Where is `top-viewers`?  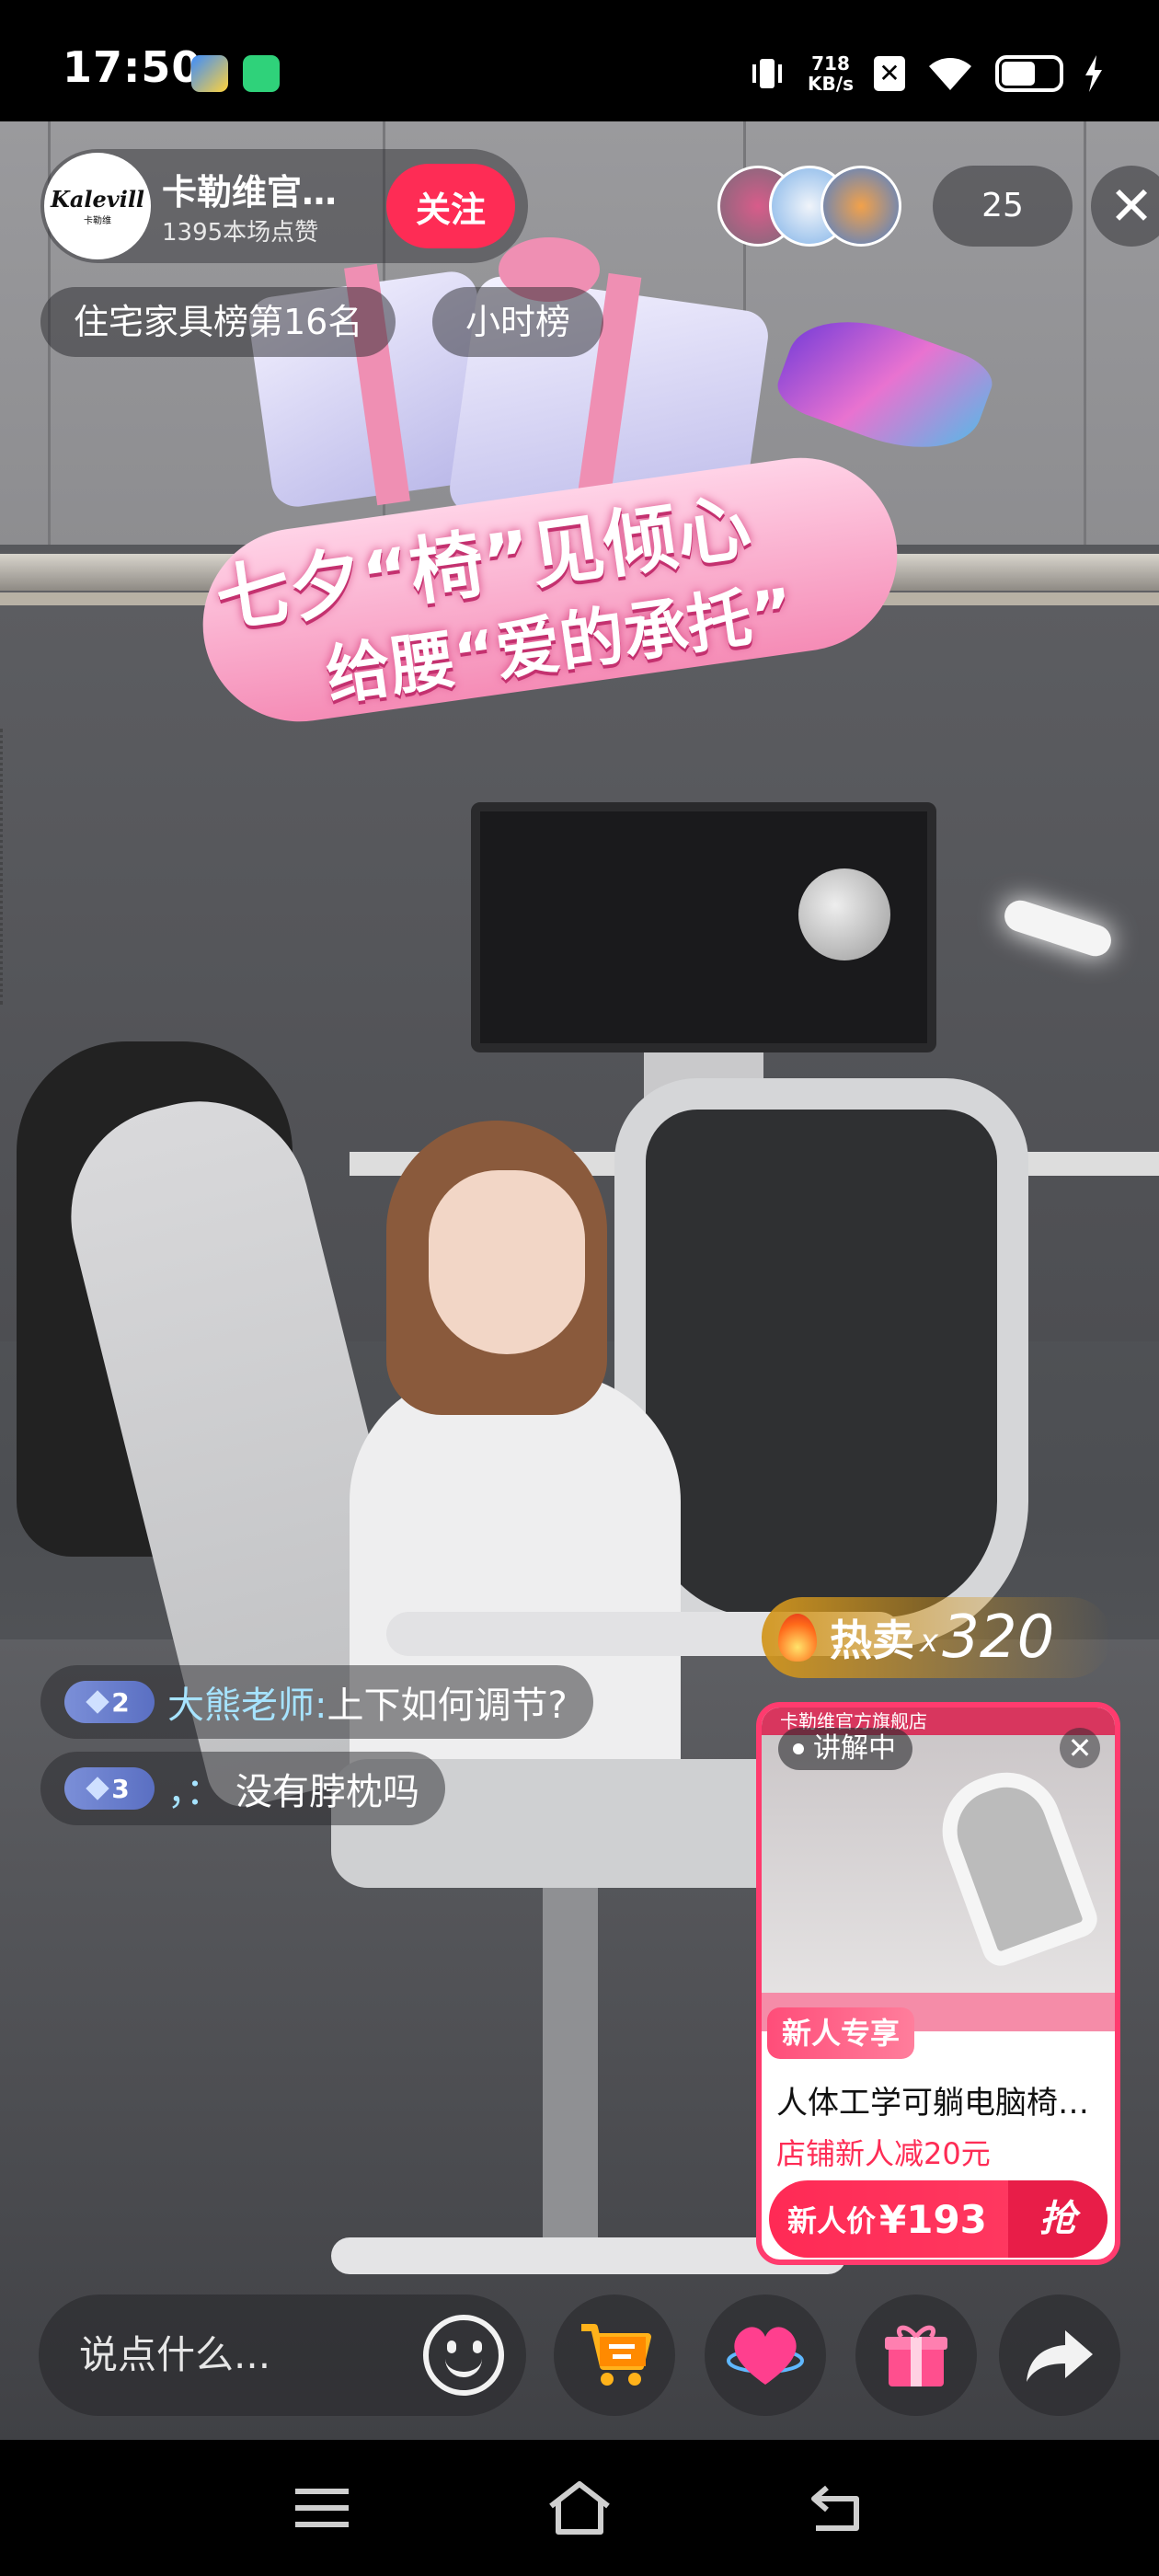
top-viewers is located at coordinates (818, 204).